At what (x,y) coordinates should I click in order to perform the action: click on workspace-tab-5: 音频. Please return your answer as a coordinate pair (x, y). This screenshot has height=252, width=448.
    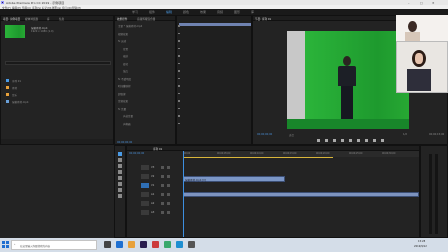
    Looking at the image, I should click on (220, 12).